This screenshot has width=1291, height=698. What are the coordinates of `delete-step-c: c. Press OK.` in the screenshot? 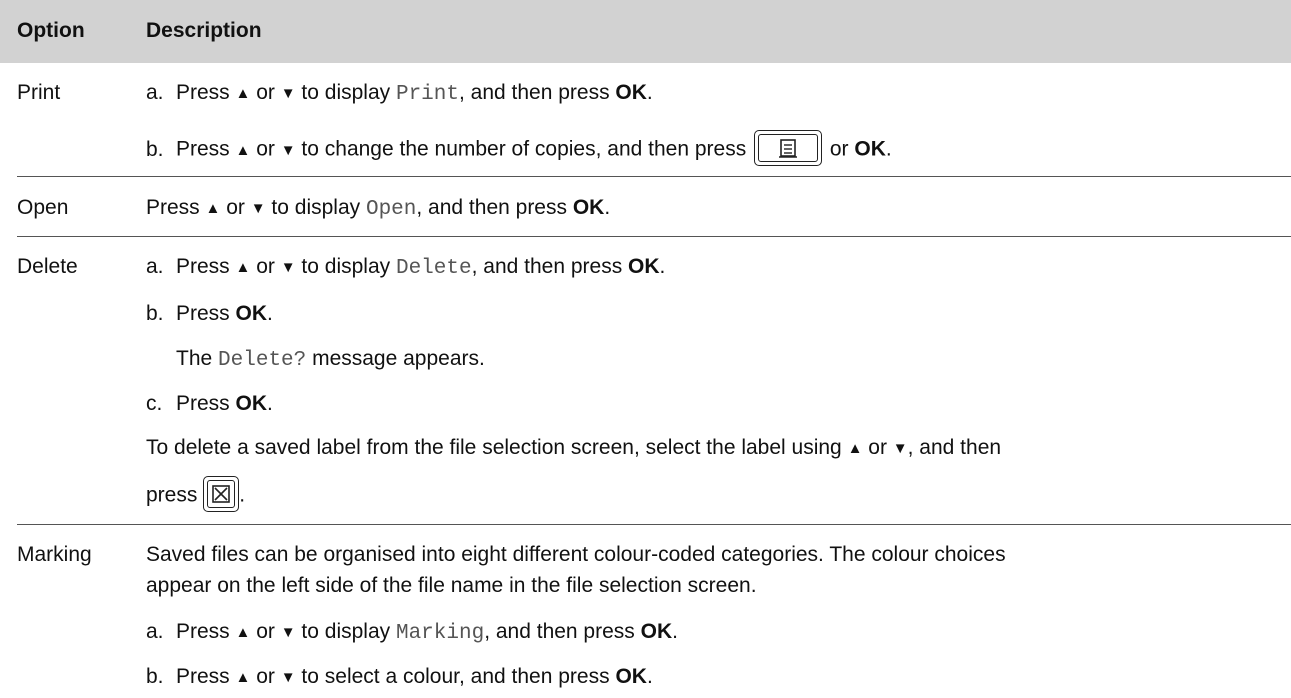 It's located at (209, 403).